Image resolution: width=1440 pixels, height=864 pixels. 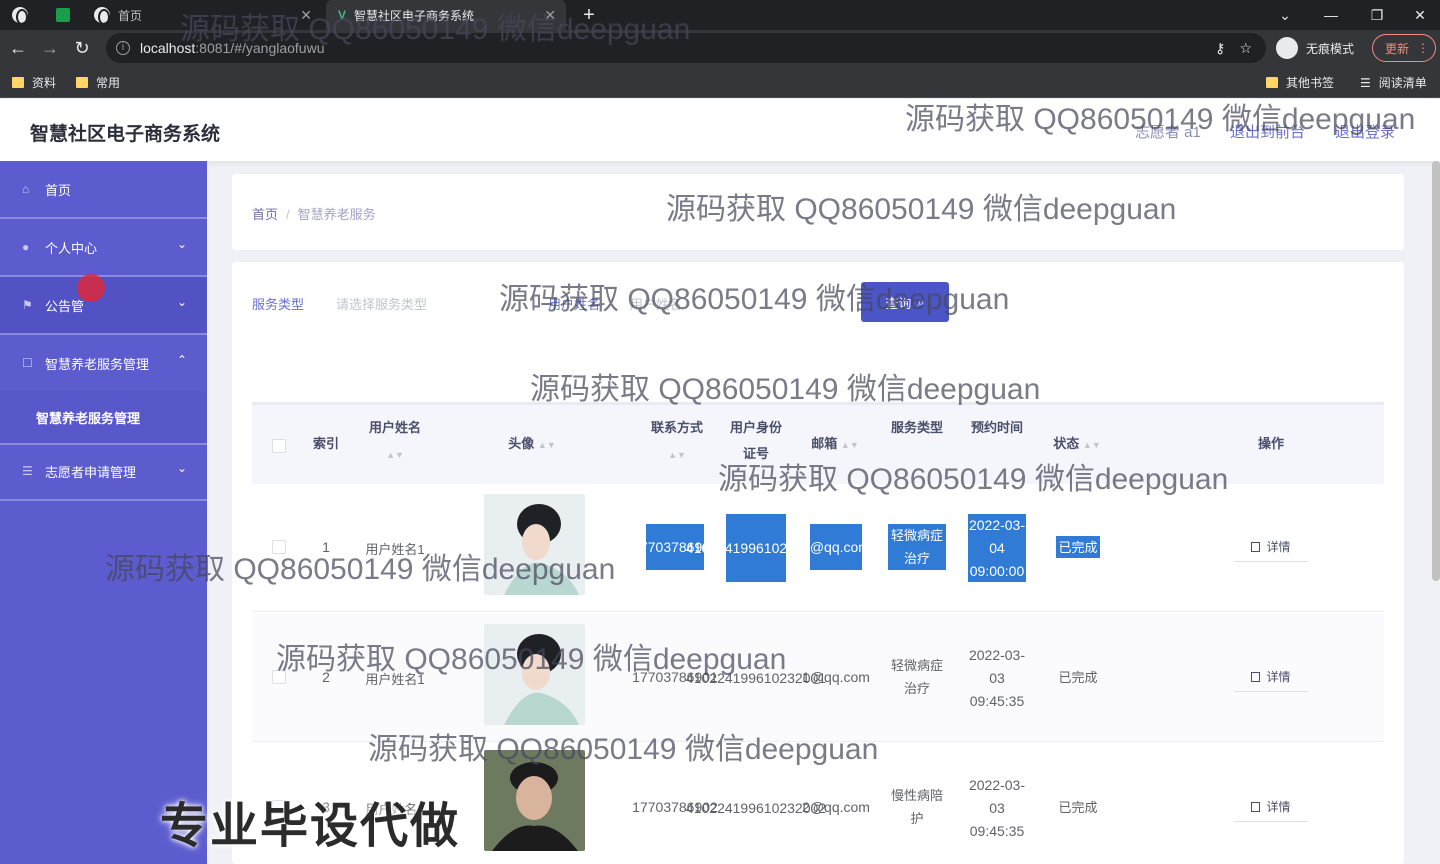 I want to click on cell-user-name: 用户姓名1, so click(x=395, y=679).